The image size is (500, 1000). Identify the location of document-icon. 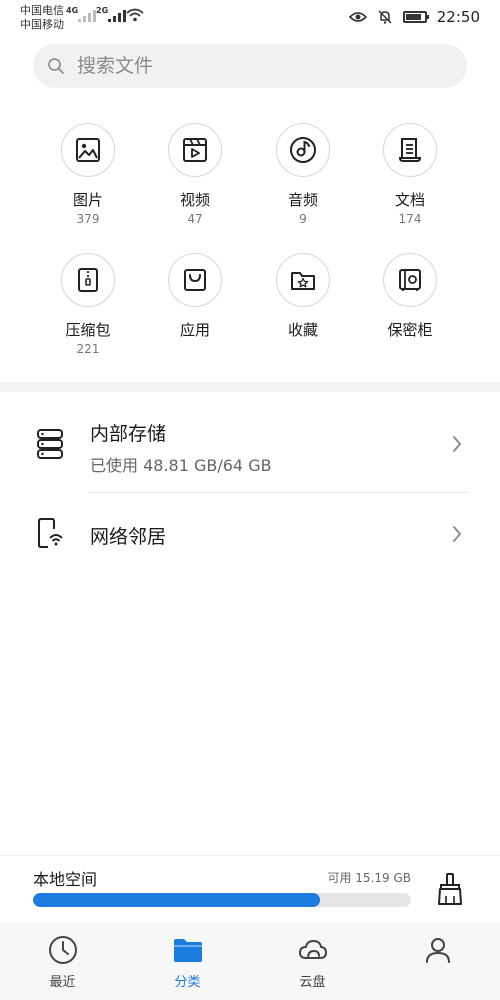
(410, 150).